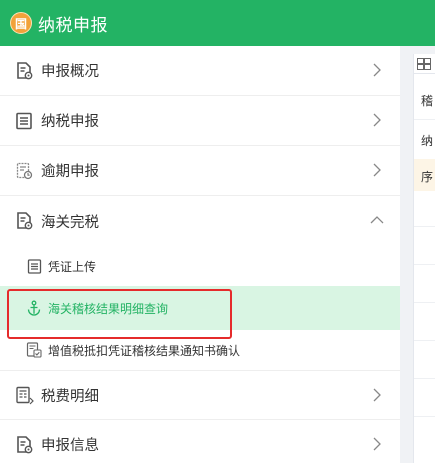 The height and width of the screenshot is (463, 435). I want to click on sidebar-item-label: 税费明细, so click(70, 396).